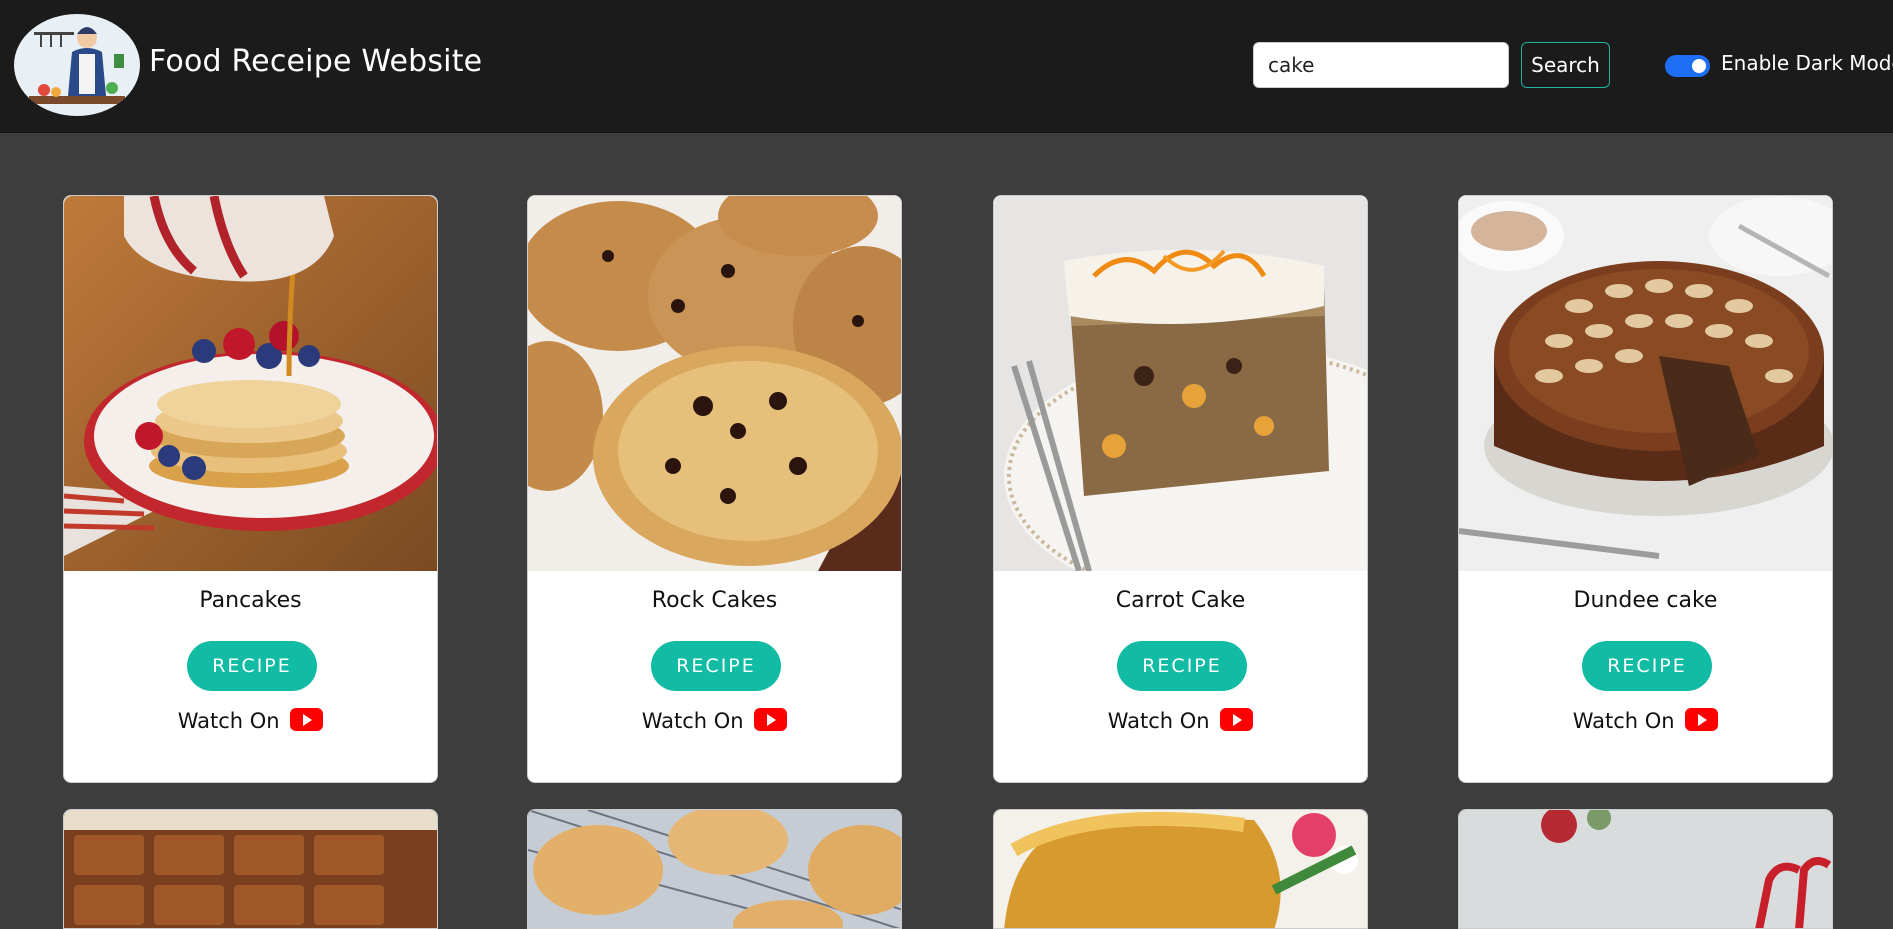 The image size is (1893, 929). I want to click on toggle-knob, so click(1699, 66).